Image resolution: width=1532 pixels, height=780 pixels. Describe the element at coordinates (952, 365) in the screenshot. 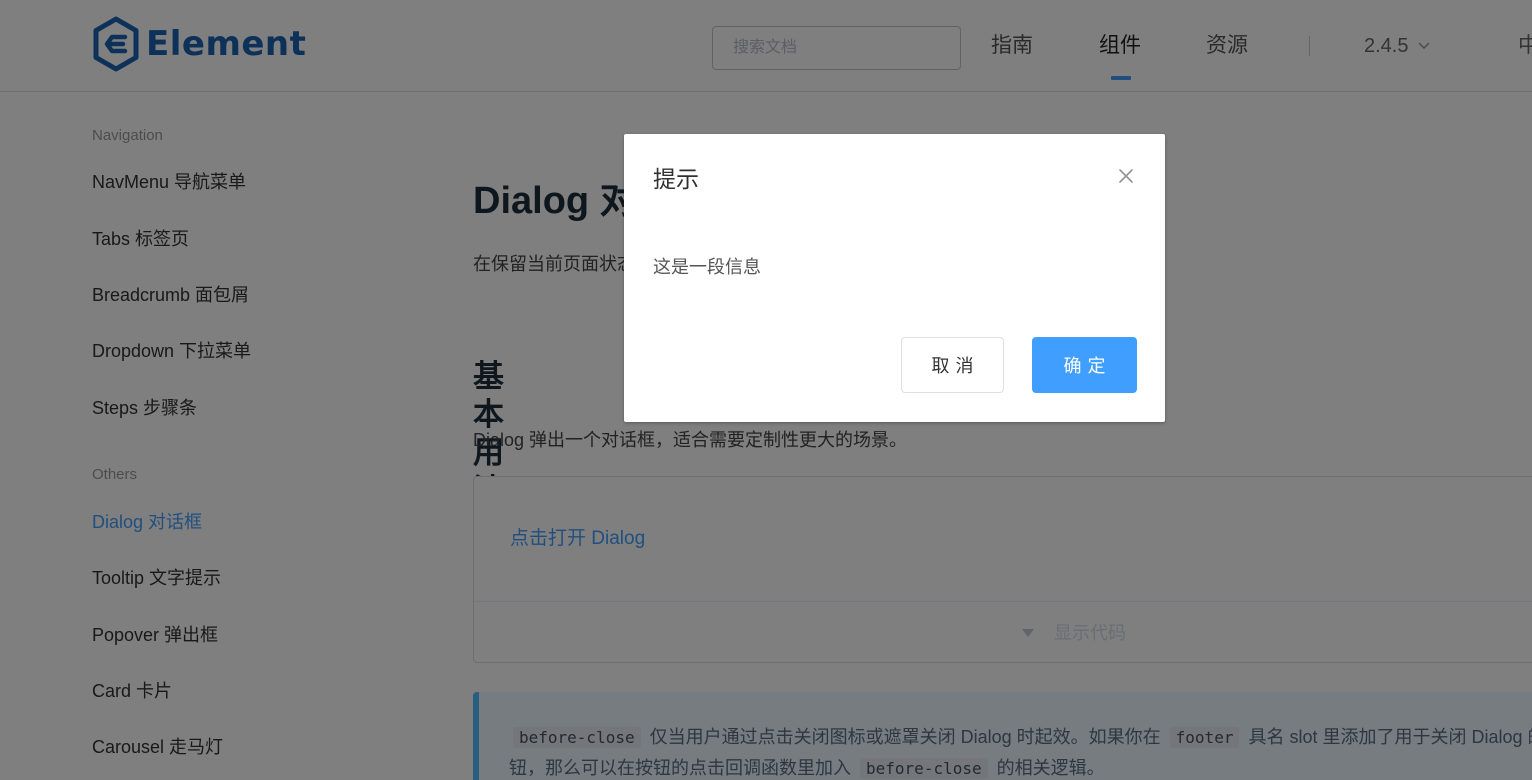

I see `cancel-button: 取消` at that location.